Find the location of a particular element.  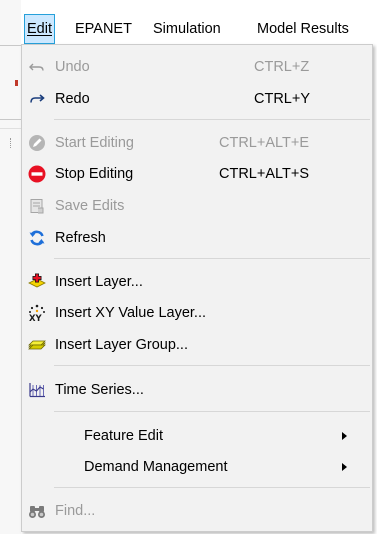

menu-edit-label: Edit is located at coordinates (39, 29).